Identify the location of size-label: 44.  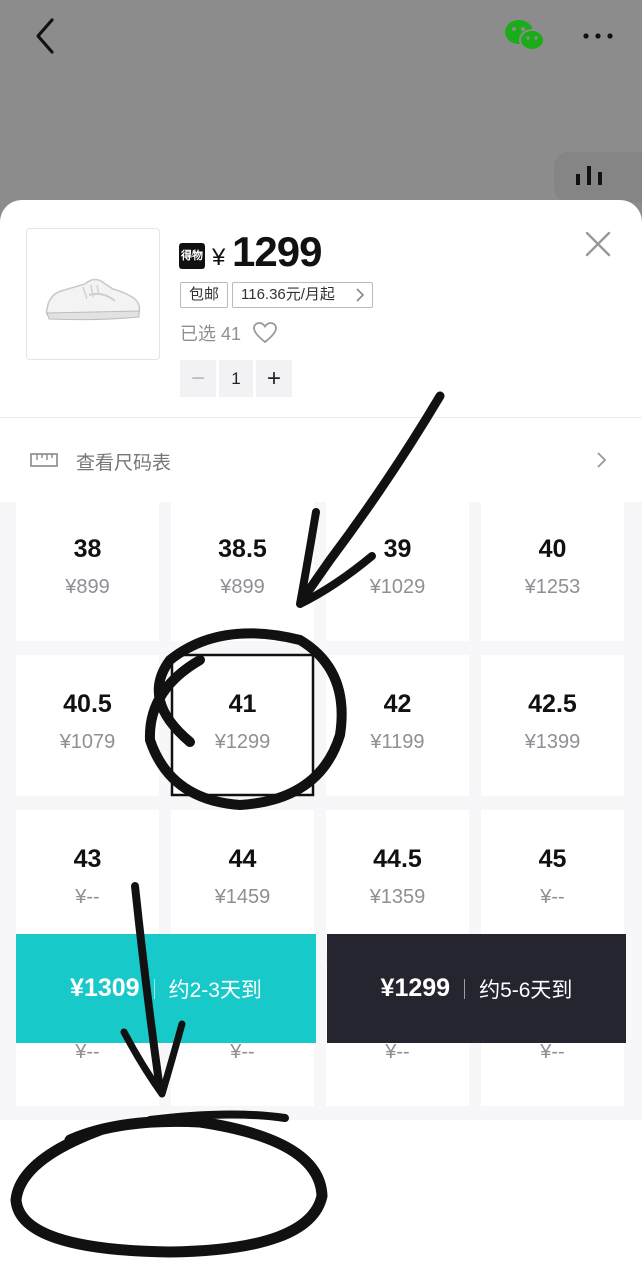
(242, 859).